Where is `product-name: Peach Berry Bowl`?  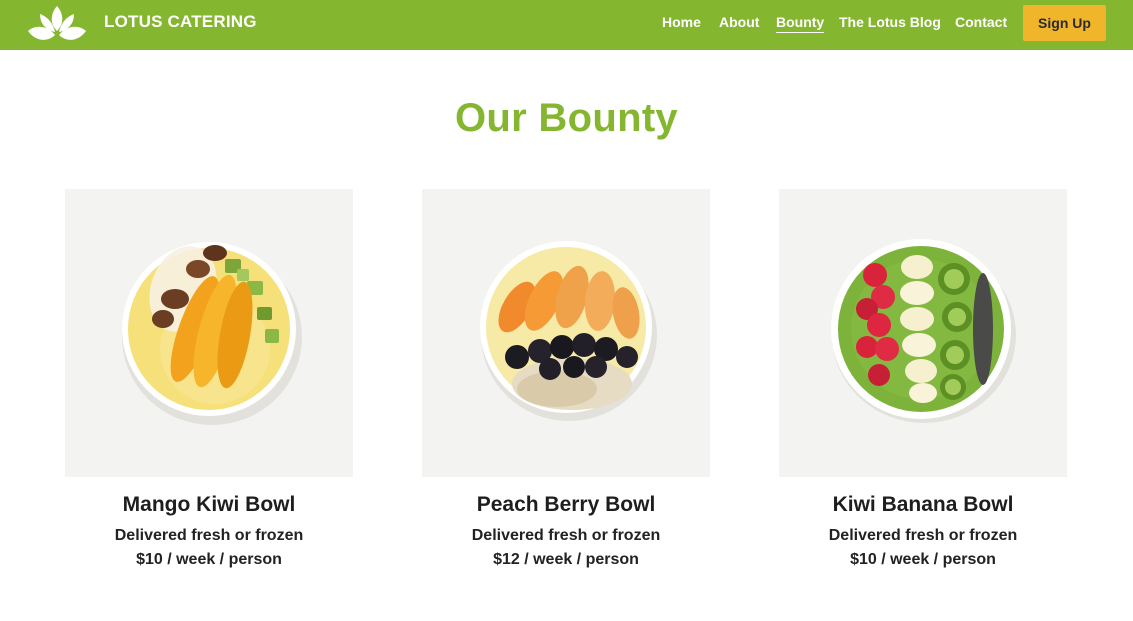
product-name: Peach Berry Bowl is located at coordinates (566, 505).